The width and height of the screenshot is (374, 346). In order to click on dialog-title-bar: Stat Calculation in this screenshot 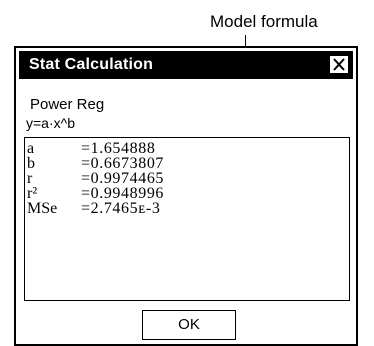, I will do `click(186, 65)`.